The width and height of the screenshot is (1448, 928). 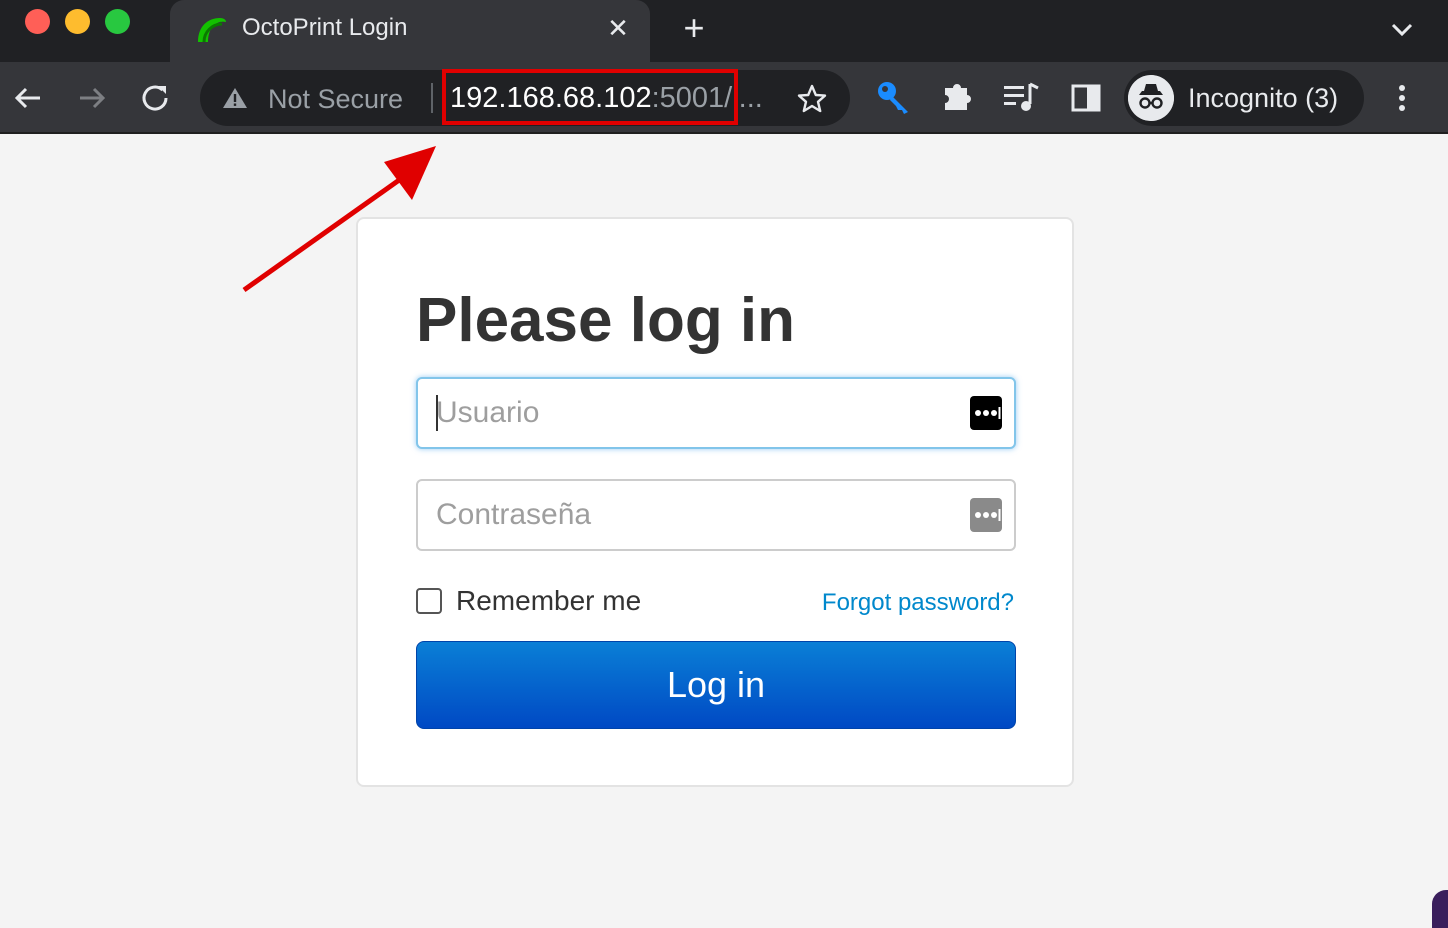 What do you see at coordinates (606, 320) in the screenshot?
I see `page-title: Please log in` at bounding box center [606, 320].